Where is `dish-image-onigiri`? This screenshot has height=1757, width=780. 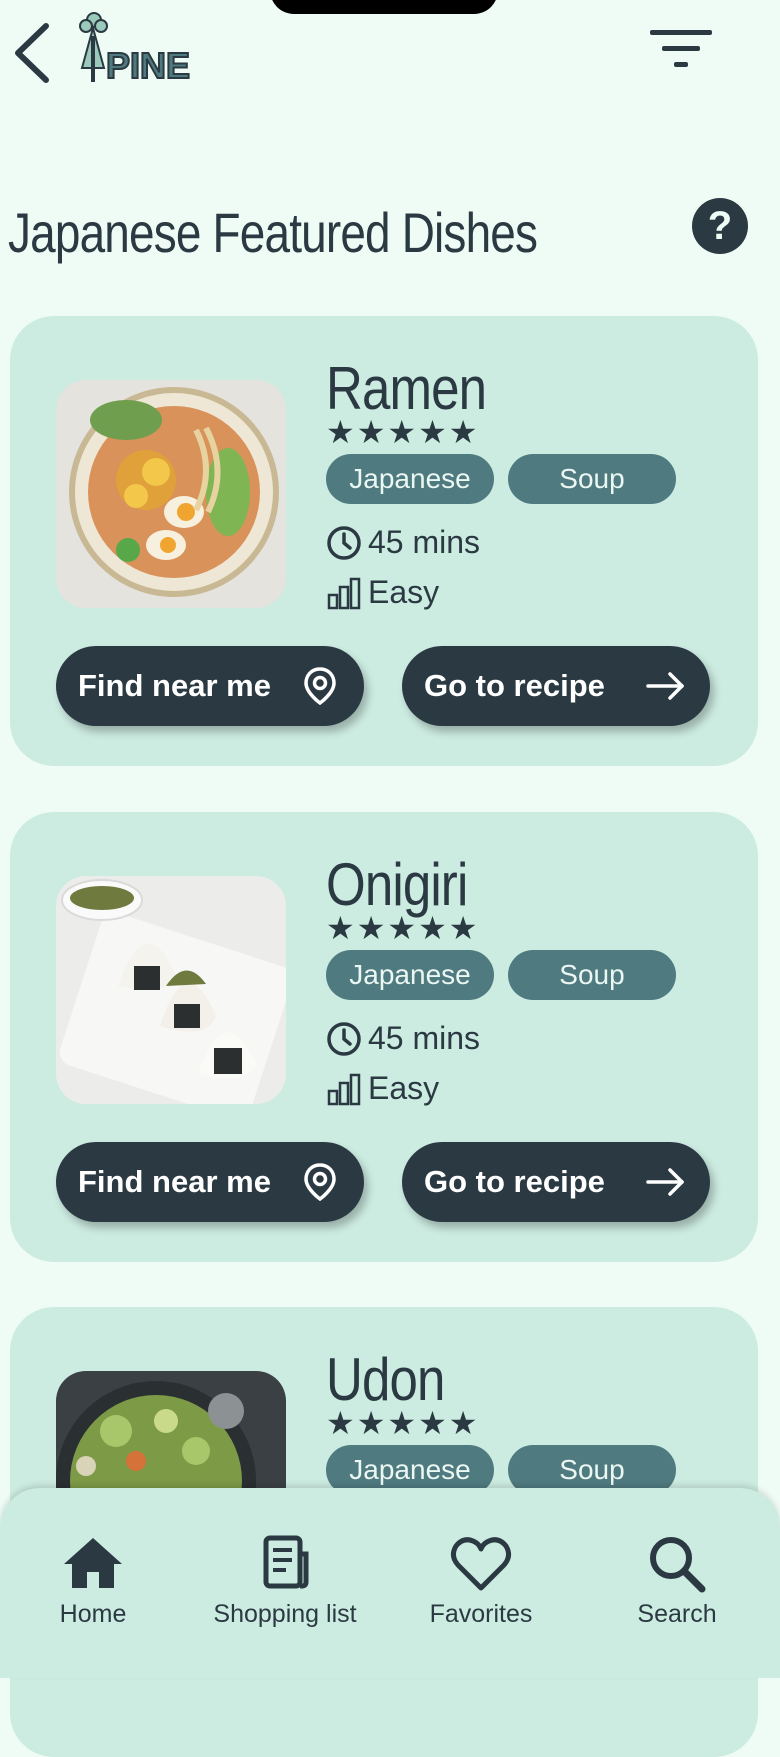
dish-image-onigiri is located at coordinates (171, 990).